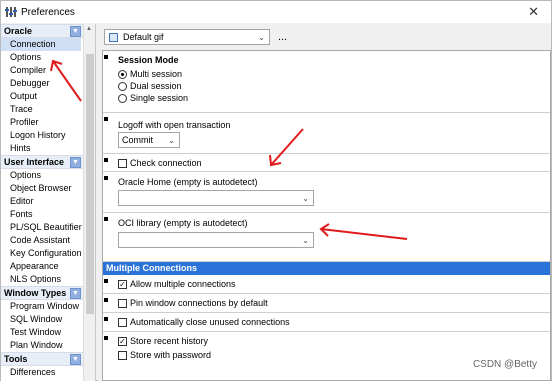  I want to click on session-mode-title: Session Mode, so click(148, 60).